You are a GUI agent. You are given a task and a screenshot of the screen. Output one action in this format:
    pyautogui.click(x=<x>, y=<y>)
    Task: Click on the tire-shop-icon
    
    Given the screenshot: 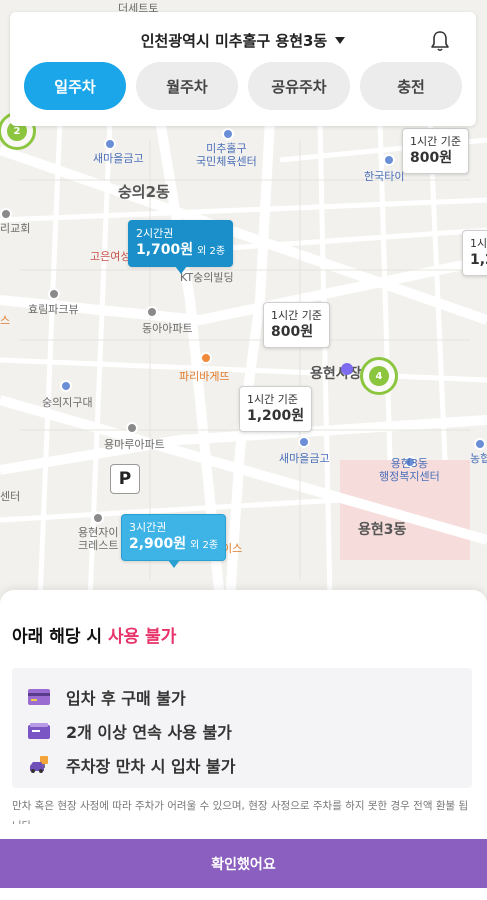 What is the action you would take?
    pyautogui.click(x=389, y=160)
    